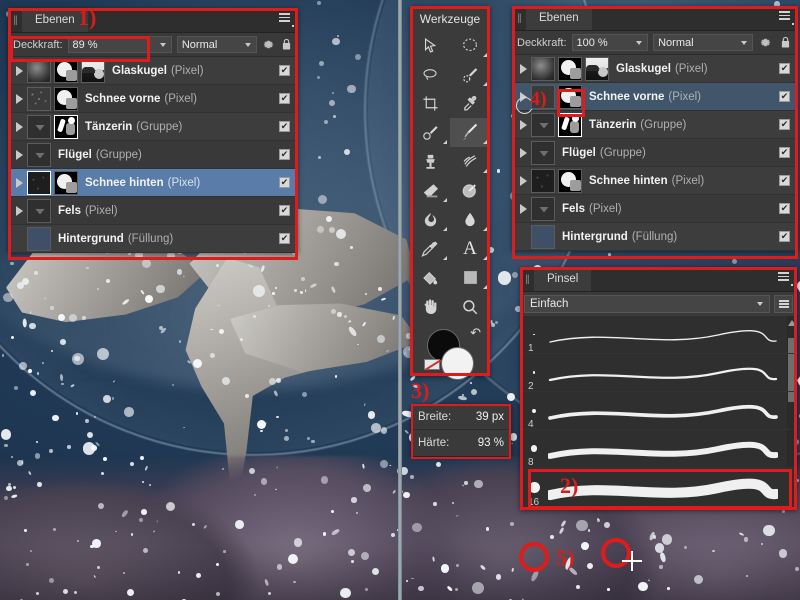 The image size is (800, 600). I want to click on list-item: 2, so click(658, 373).